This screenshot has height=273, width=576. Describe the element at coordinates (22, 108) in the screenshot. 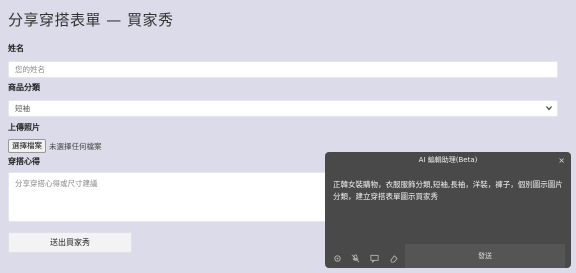

I see `category-selected-value: 短袖` at that location.